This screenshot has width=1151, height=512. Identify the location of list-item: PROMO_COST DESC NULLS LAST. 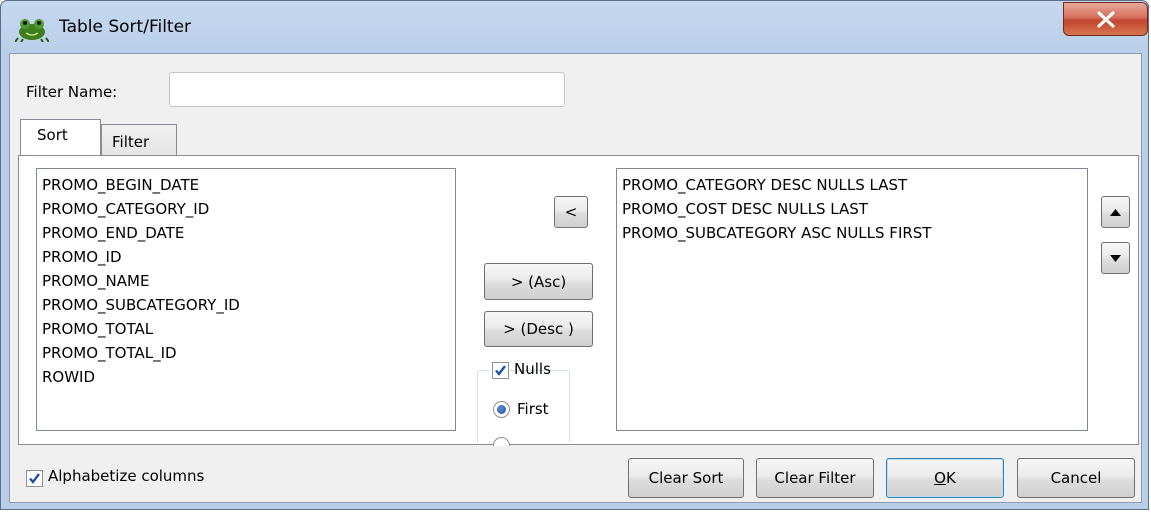
(745, 209).